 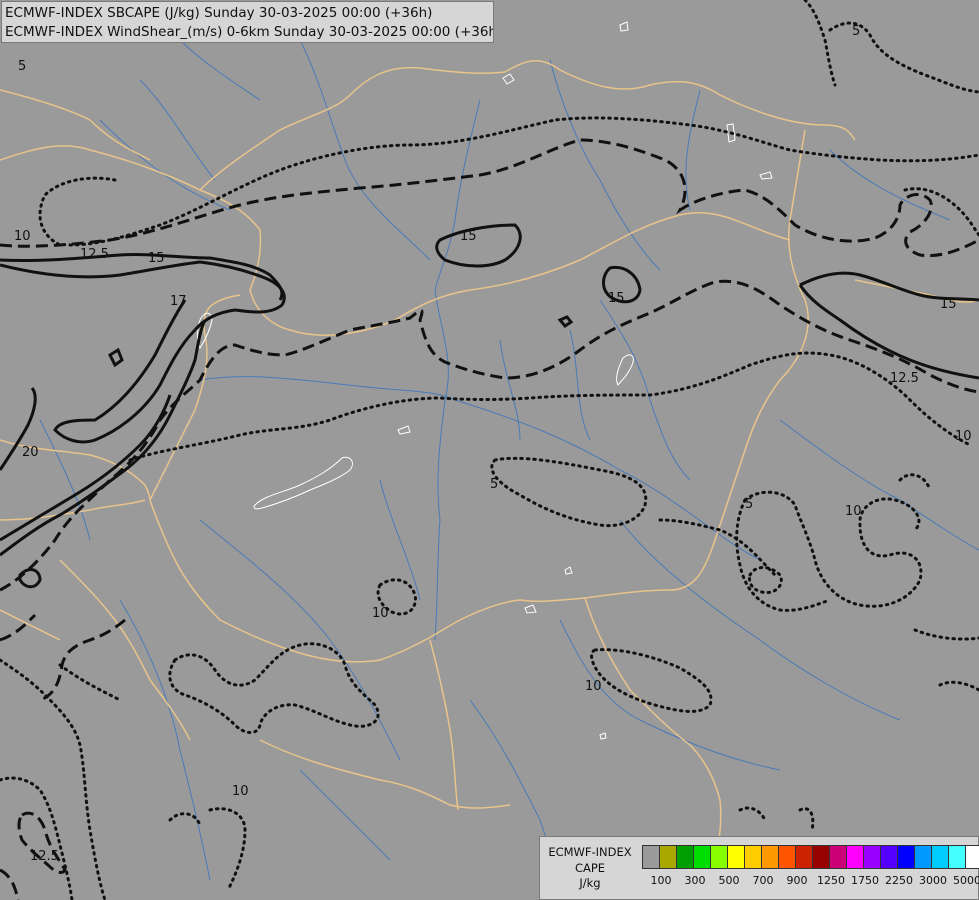 What do you see at coordinates (695, 880) in the screenshot?
I see `legend-tick-label: 300` at bounding box center [695, 880].